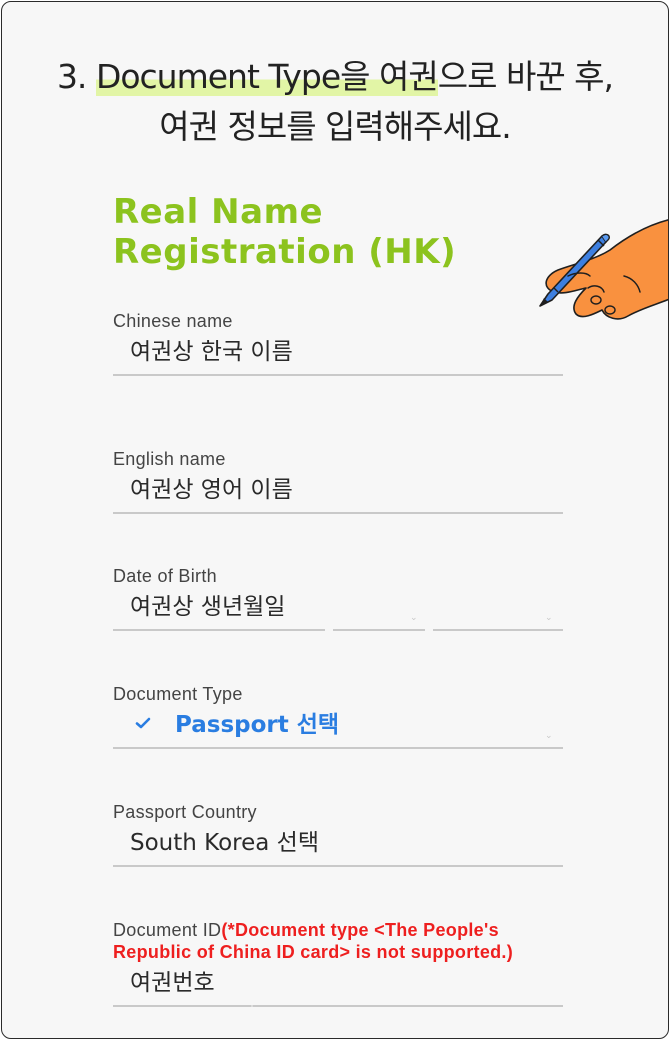  Describe the element at coordinates (173, 321) in the screenshot. I see `chinese-name-label: Chinese name` at that location.